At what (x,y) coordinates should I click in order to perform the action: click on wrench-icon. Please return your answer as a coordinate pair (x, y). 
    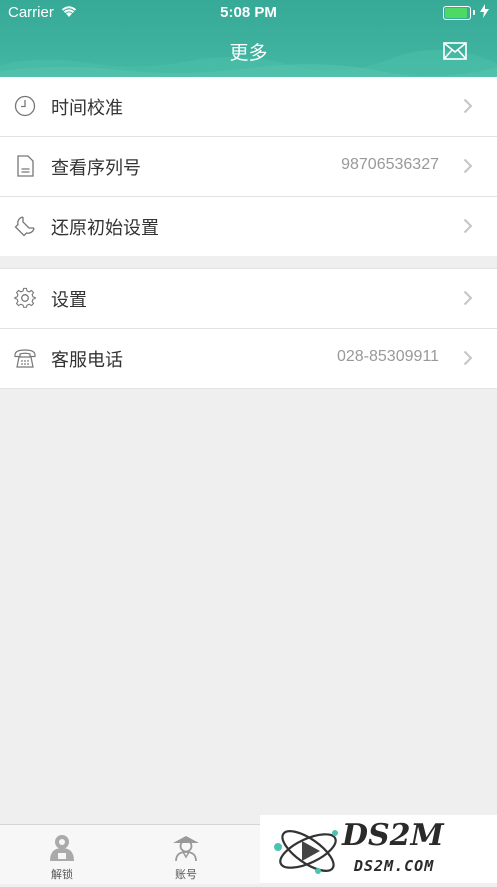
    Looking at the image, I should click on (24, 226).